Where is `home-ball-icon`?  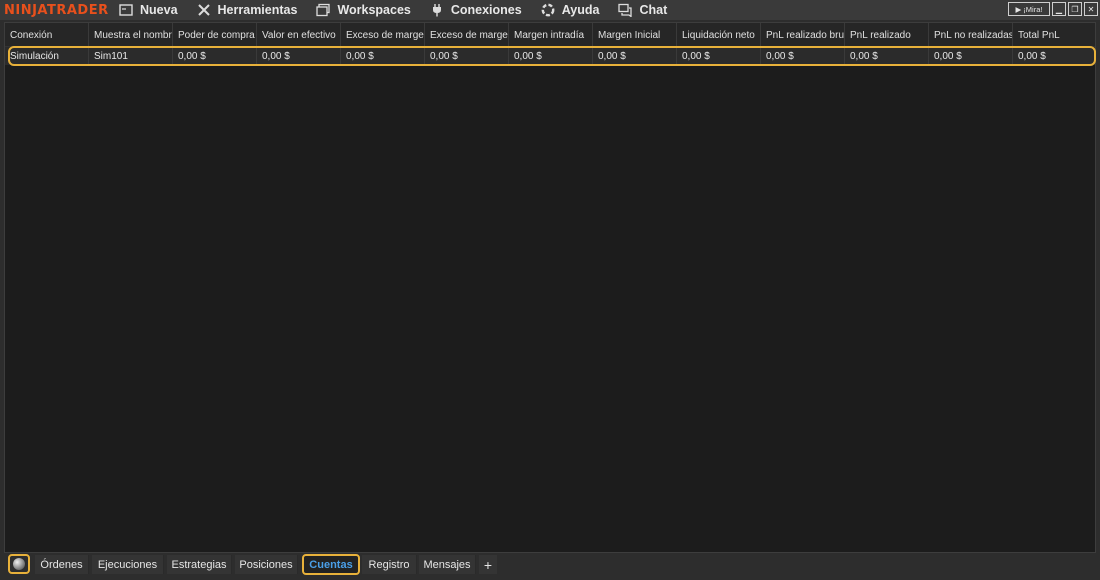 home-ball-icon is located at coordinates (19, 564).